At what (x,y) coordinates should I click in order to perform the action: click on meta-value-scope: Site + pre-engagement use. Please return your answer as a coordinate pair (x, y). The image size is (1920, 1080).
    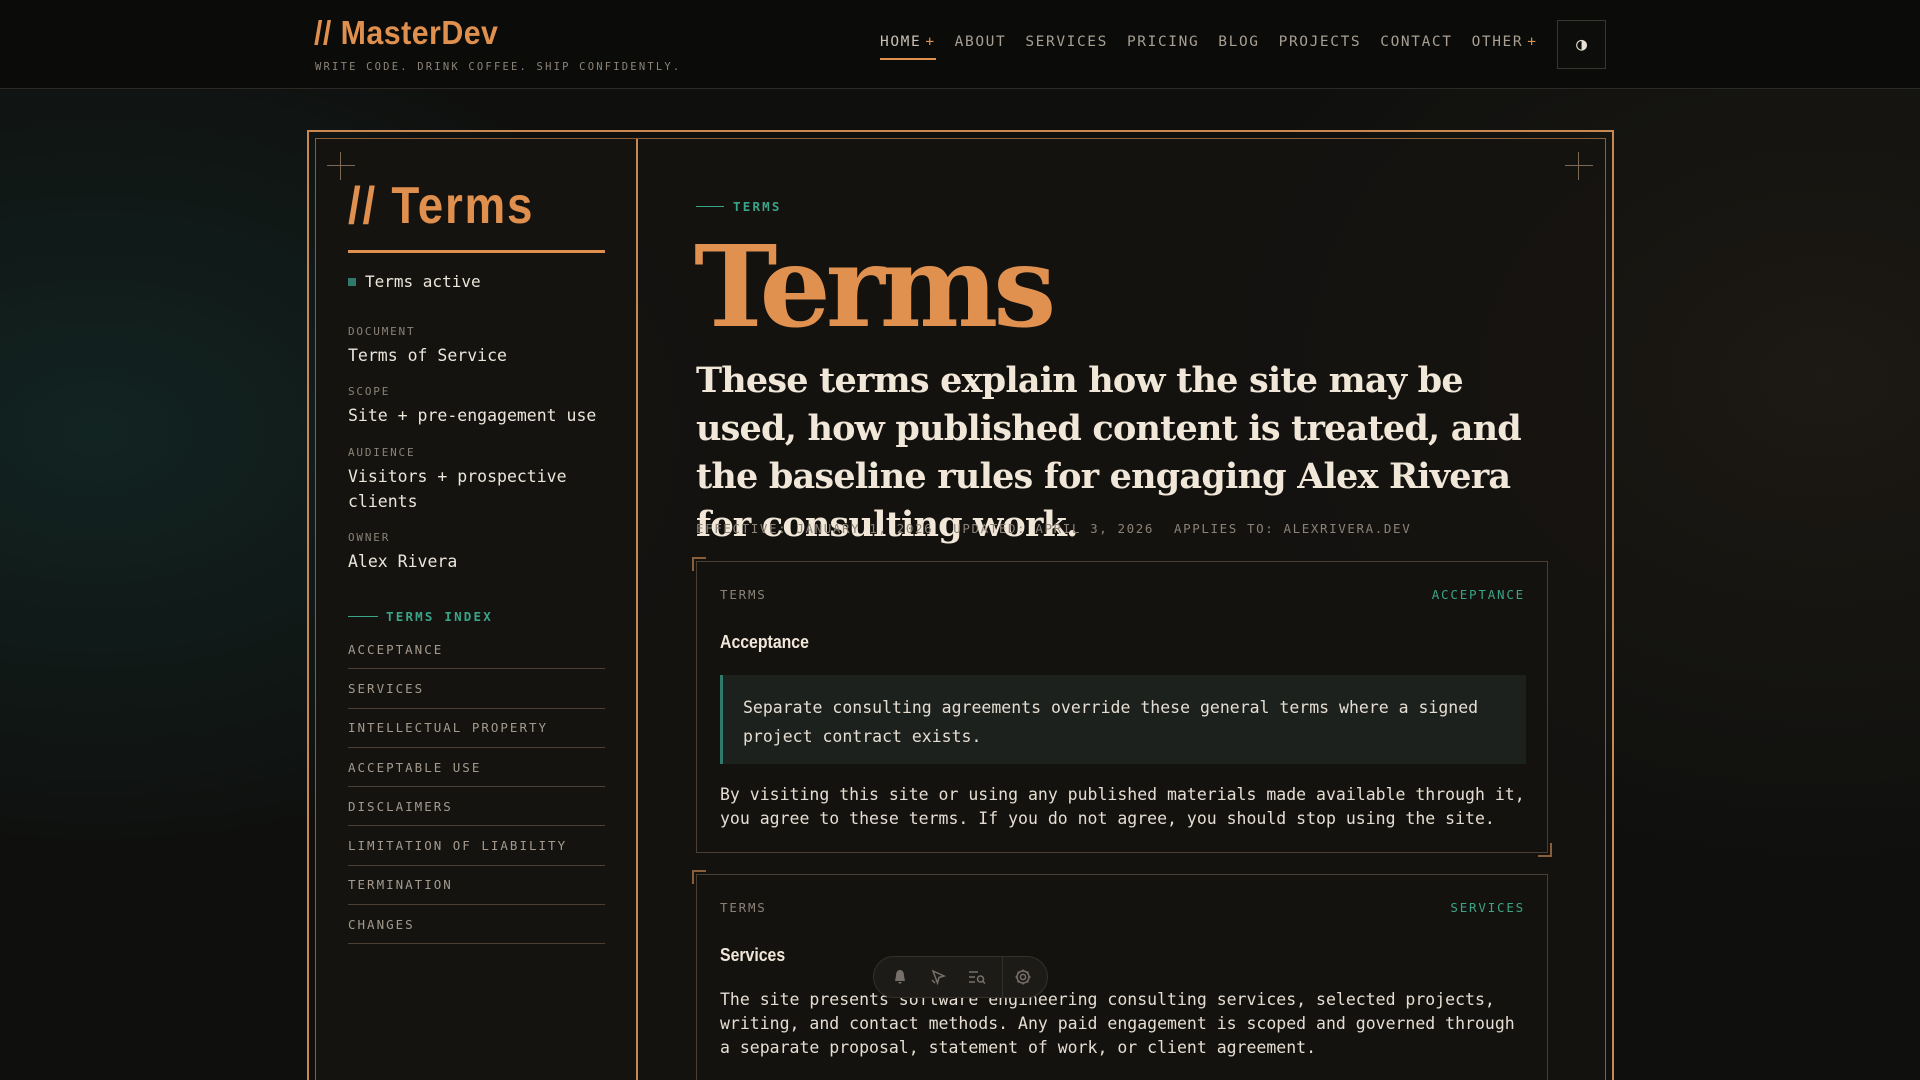
    Looking at the image, I should click on (472, 415).